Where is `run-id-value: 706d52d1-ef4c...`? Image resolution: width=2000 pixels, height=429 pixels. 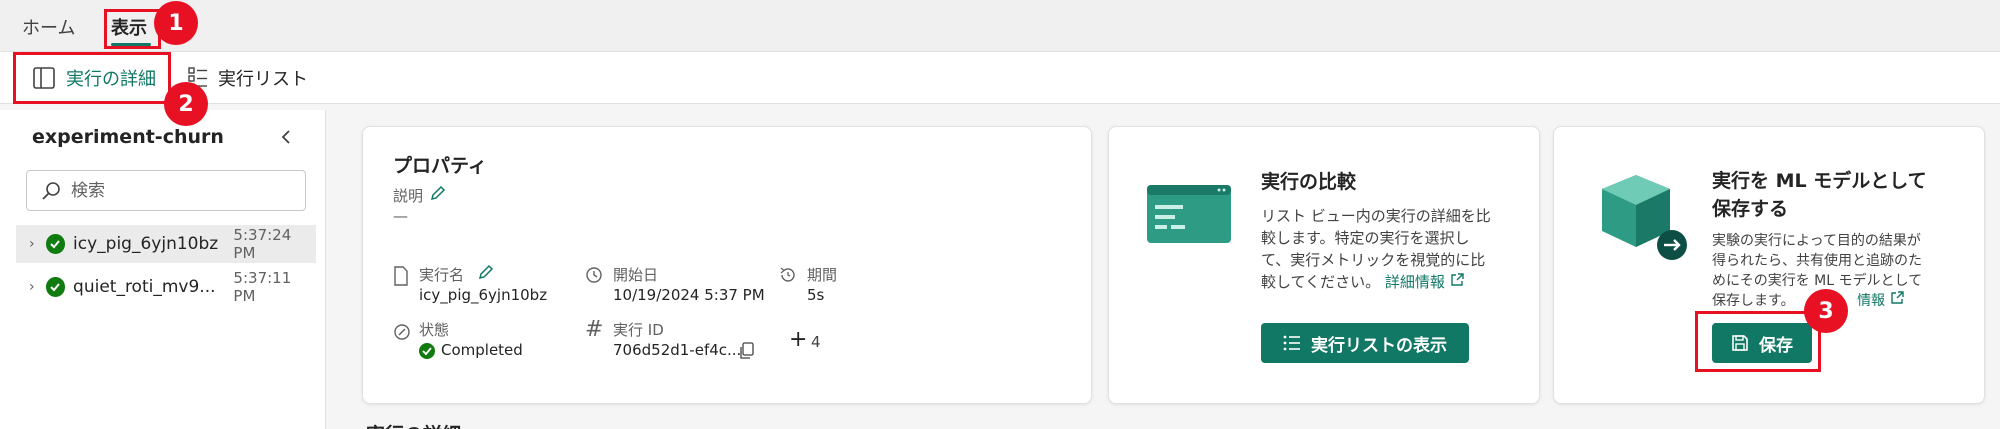 run-id-value: 706d52d1-ef4c... is located at coordinates (677, 350).